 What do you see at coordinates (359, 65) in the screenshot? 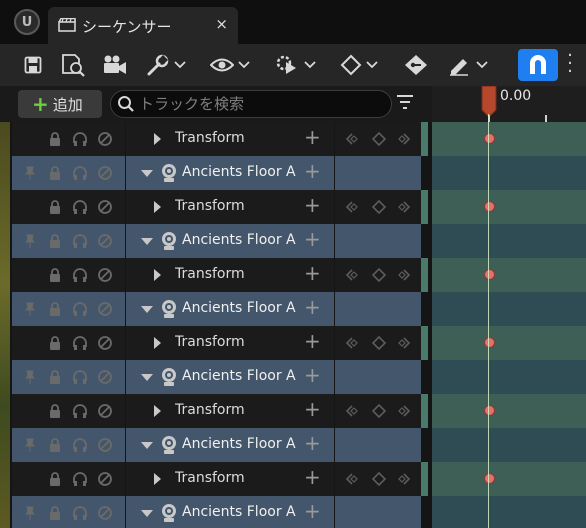
I see `keyframe-options-button` at bounding box center [359, 65].